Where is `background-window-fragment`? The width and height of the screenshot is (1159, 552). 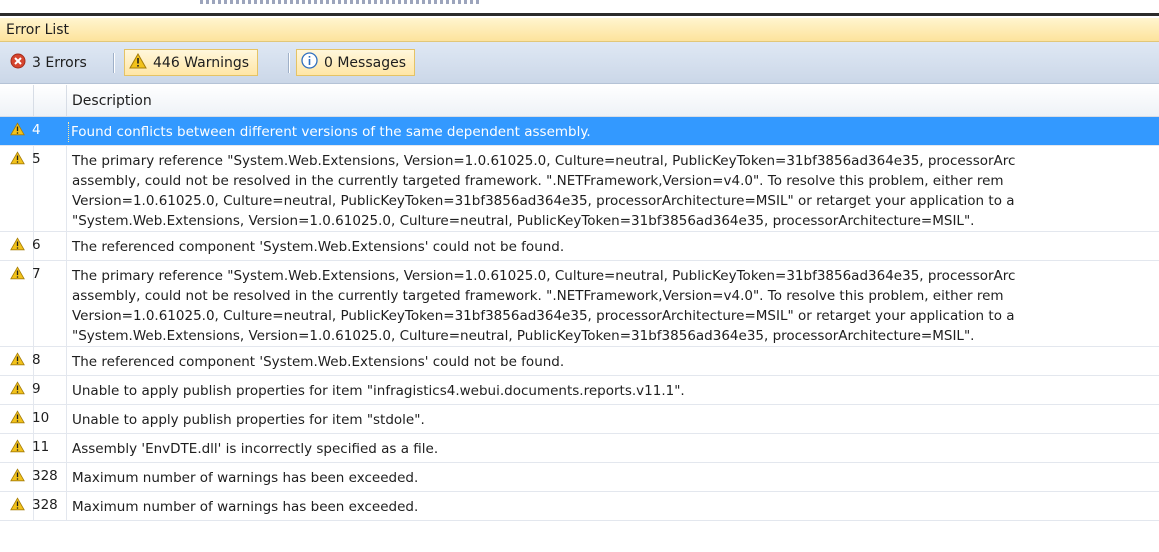 background-window-fragment is located at coordinates (340, 2).